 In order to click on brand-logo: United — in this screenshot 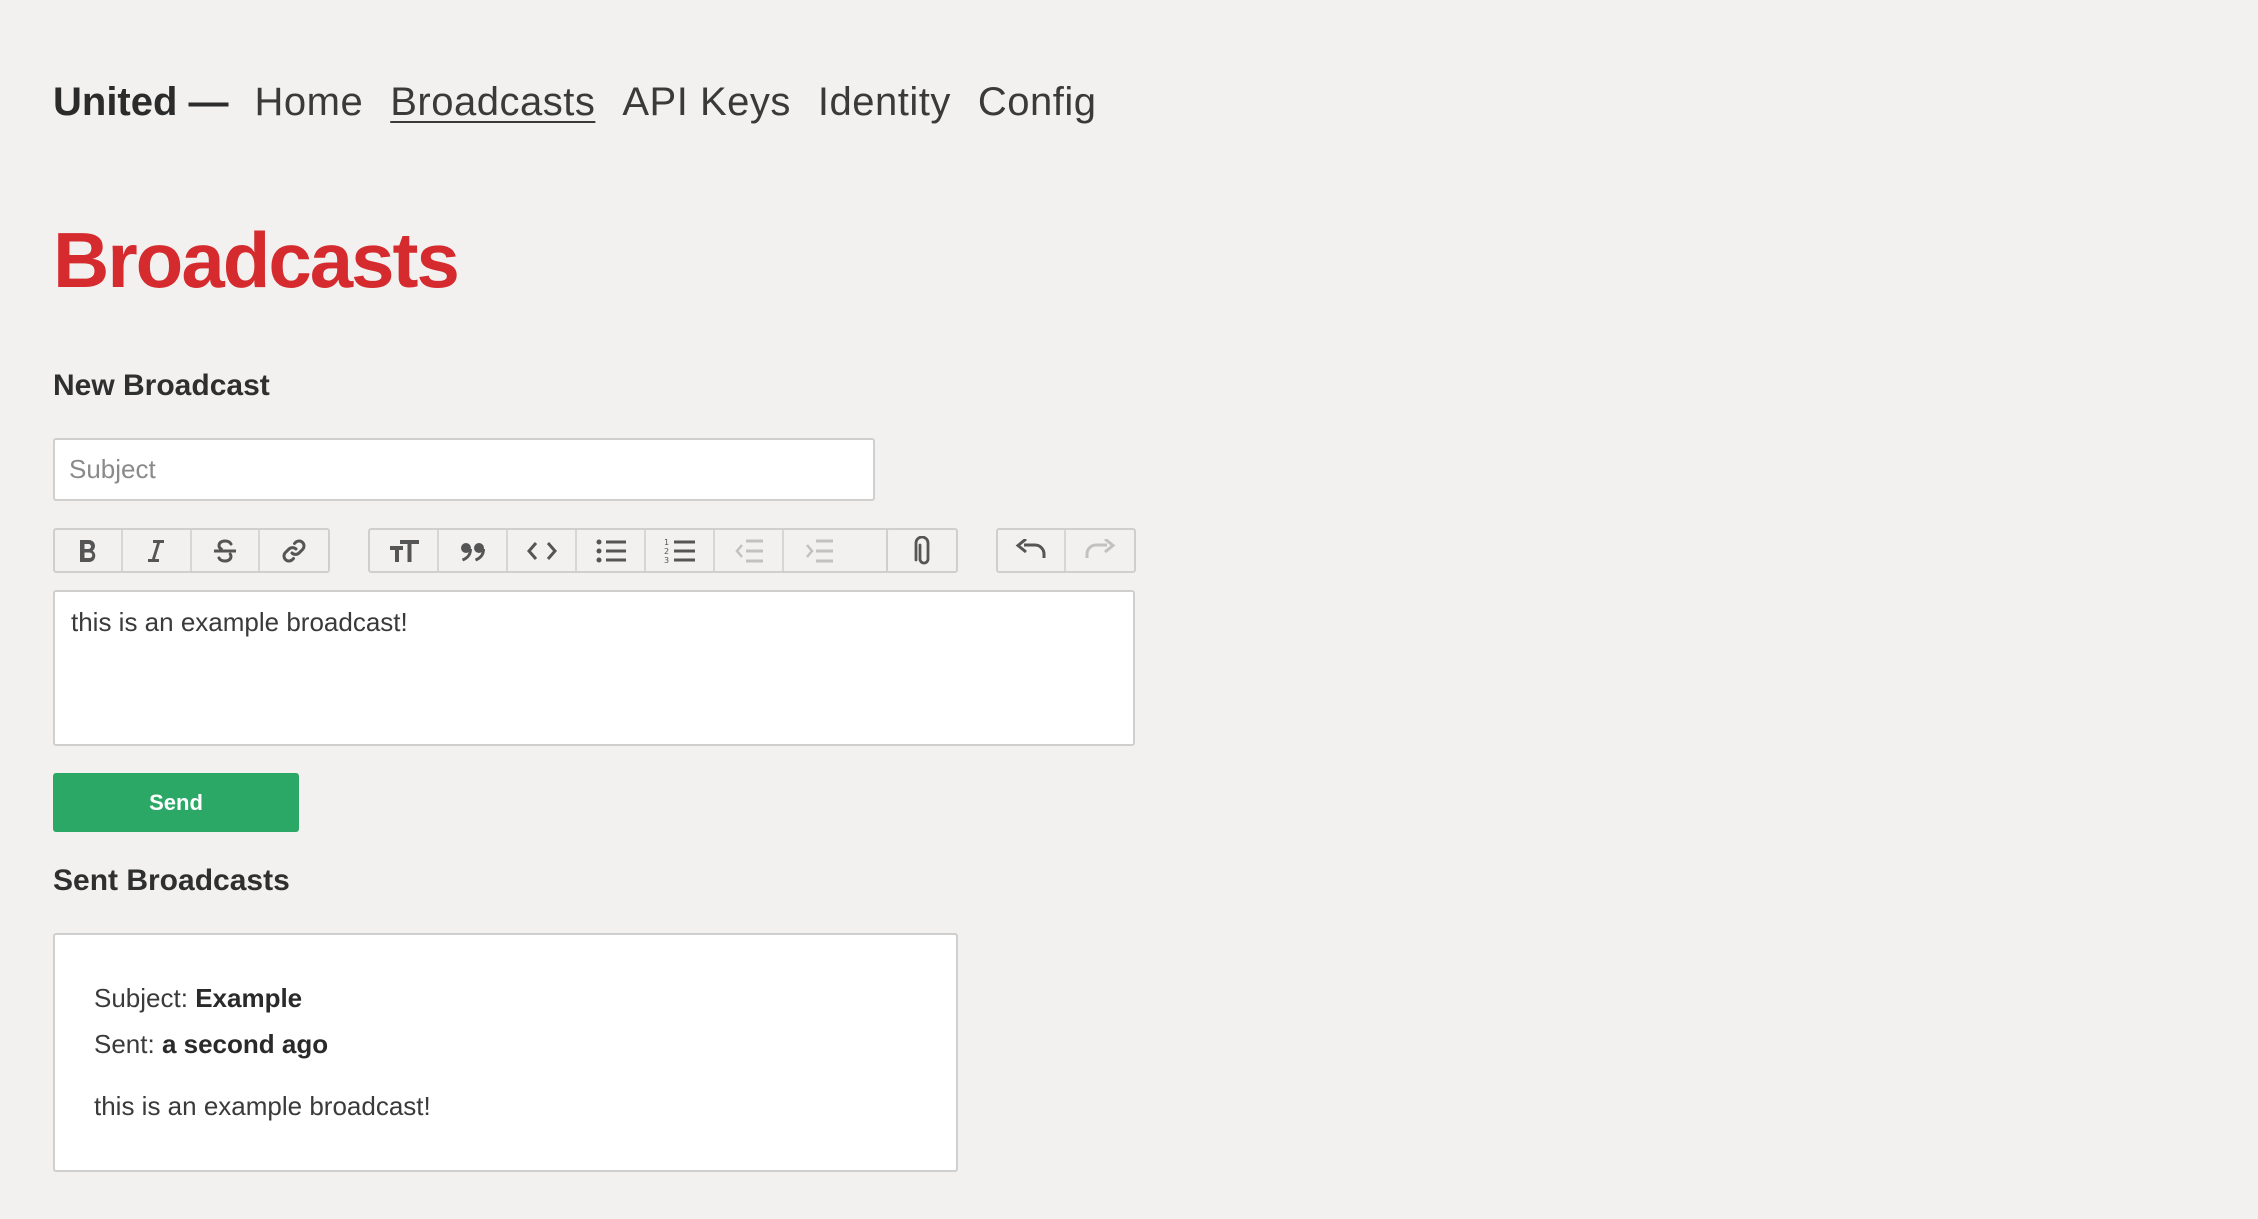, I will do `click(141, 102)`.